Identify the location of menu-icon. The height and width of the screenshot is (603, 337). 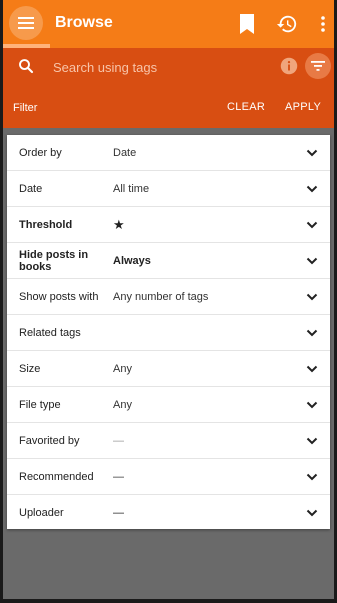
(26, 23).